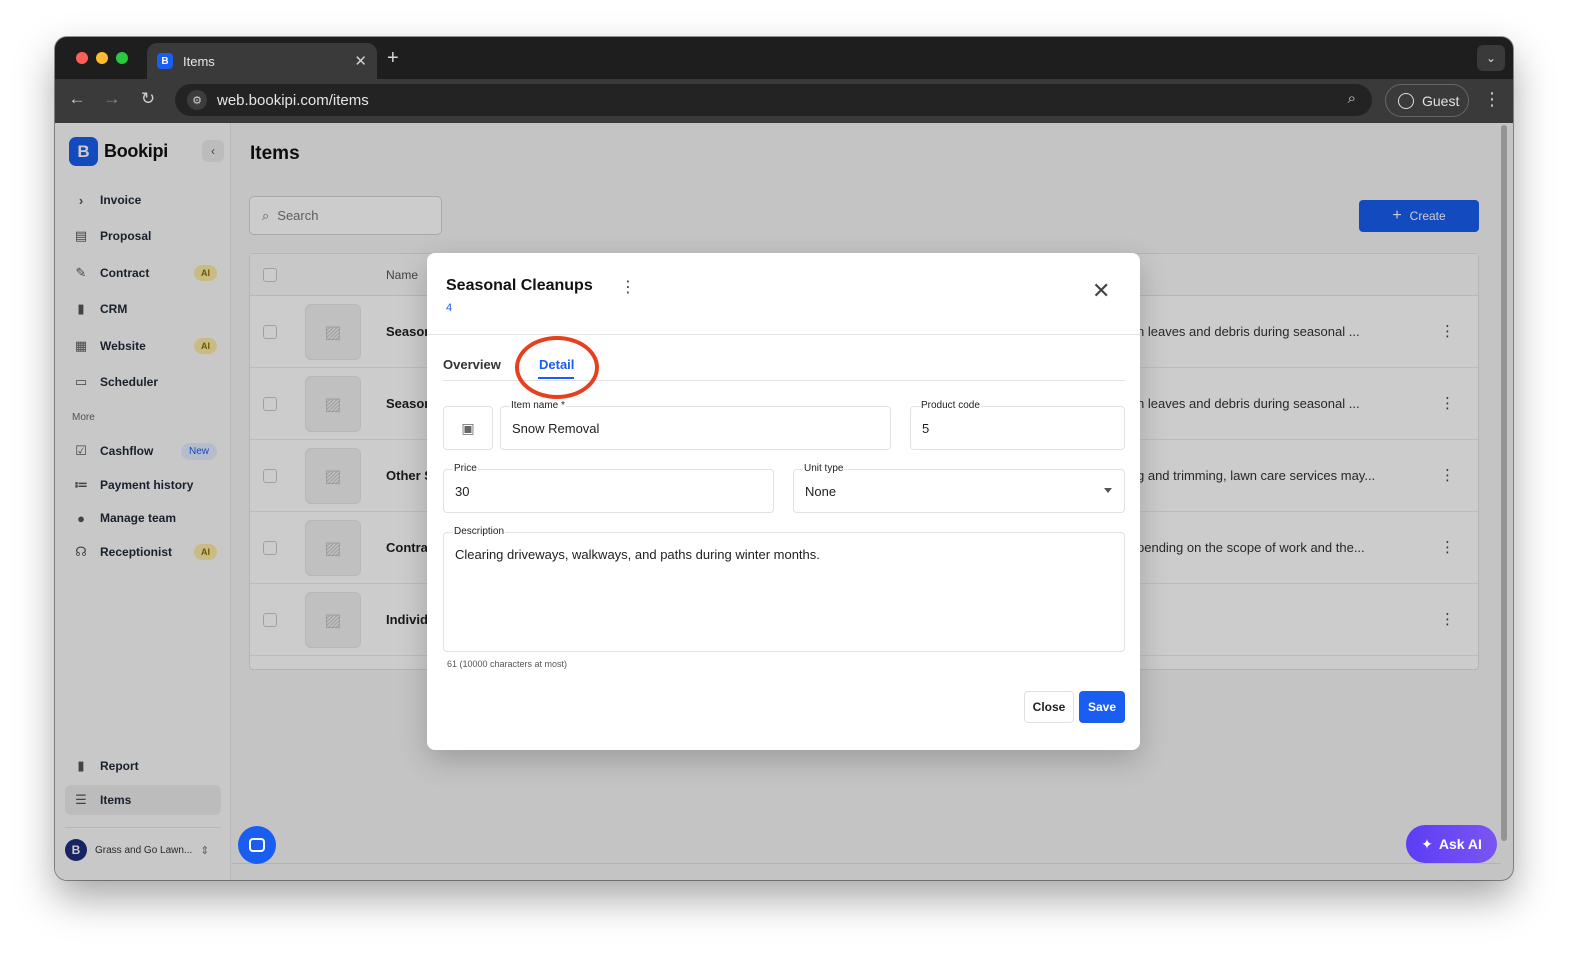 The width and height of the screenshot is (1579, 960). Describe the element at coordinates (608, 491) in the screenshot. I see `price-field: 30` at that location.